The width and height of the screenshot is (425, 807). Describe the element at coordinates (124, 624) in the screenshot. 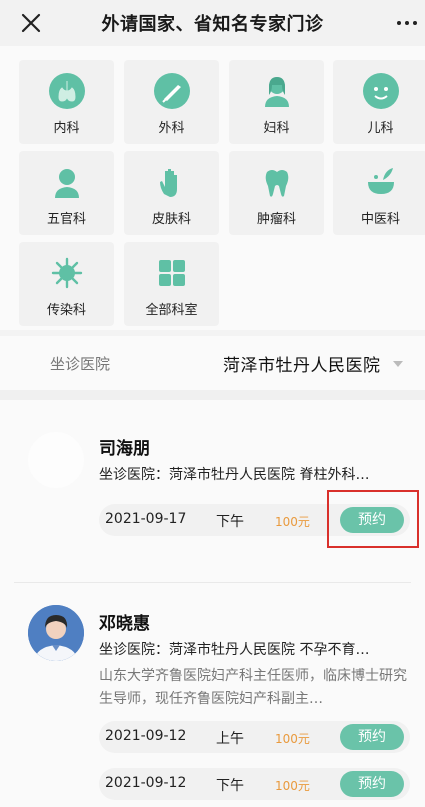

I see `doctor-name: 邓晓惠` at that location.